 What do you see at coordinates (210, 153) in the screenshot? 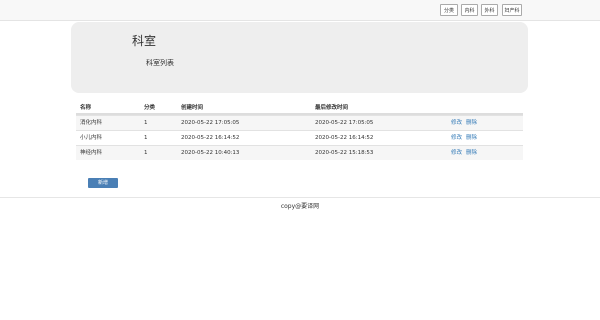
I see `cell-created: 2020-05-22 10:40:13` at bounding box center [210, 153].